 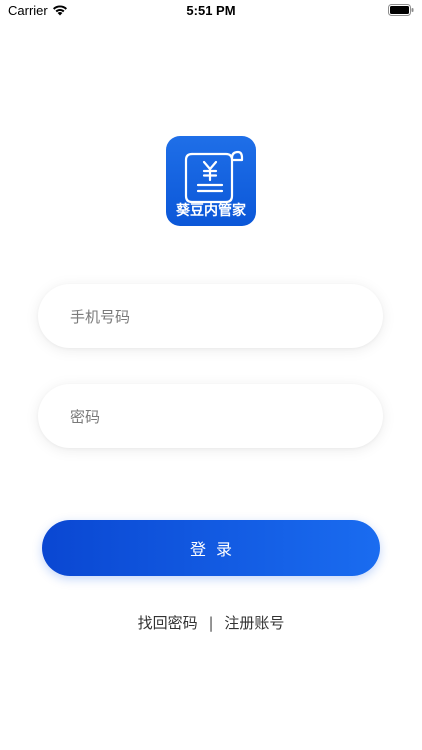 What do you see at coordinates (401, 10) in the screenshot?
I see `battery-icon` at bounding box center [401, 10].